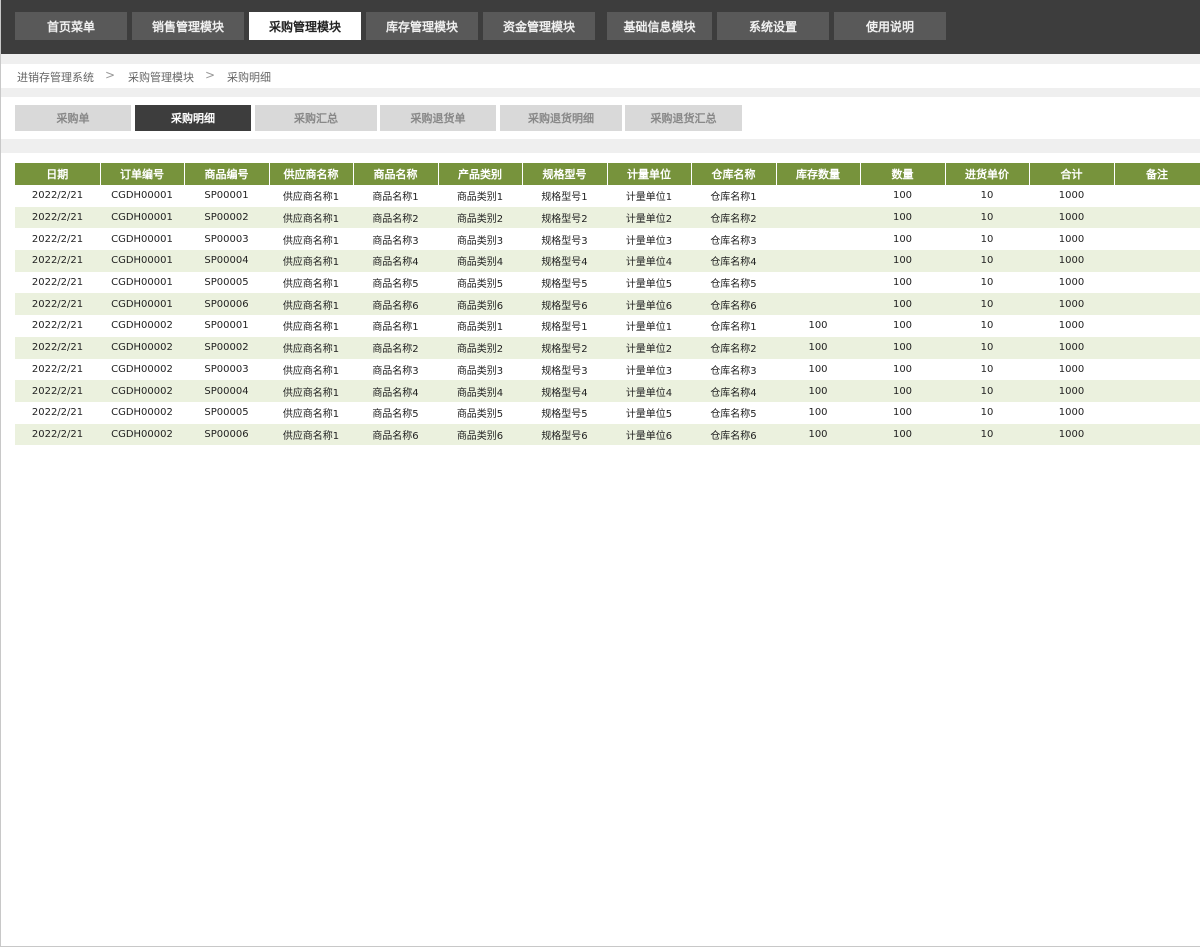 This screenshot has height=947, width=1200. Describe the element at coordinates (71, 26) in the screenshot. I see `nav-home-menu: 首页菜单` at that location.